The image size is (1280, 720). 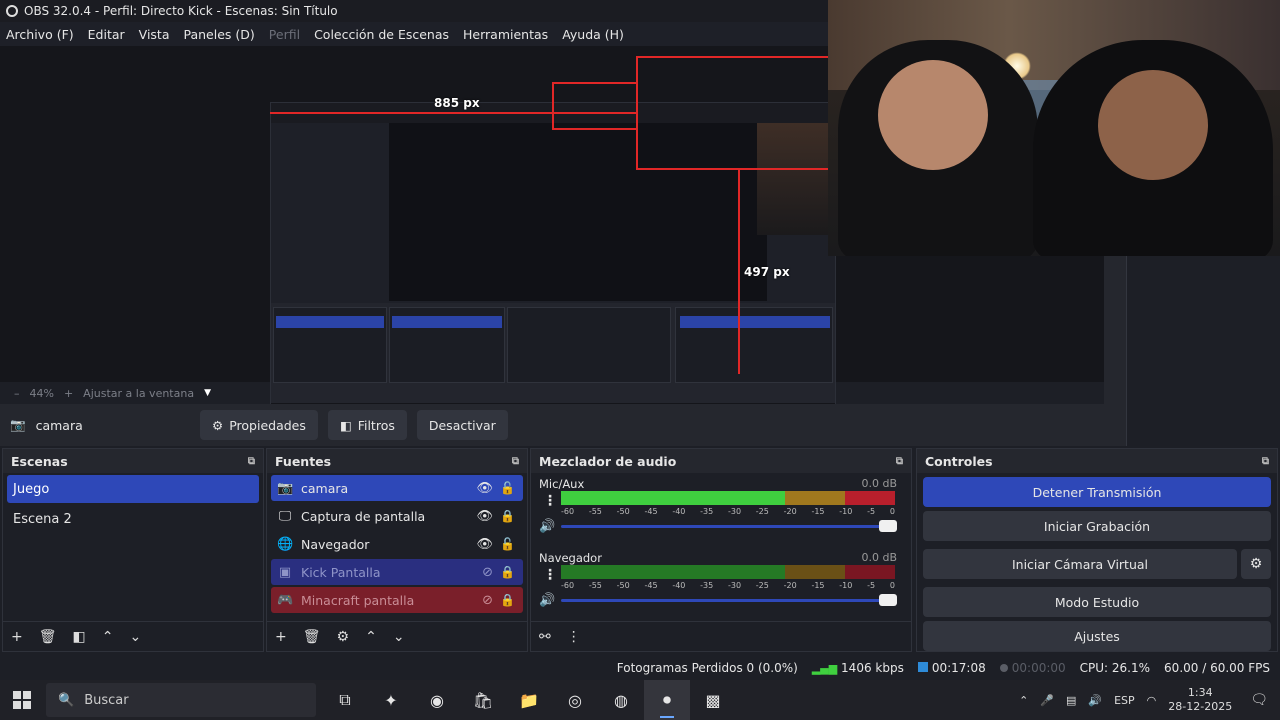 I want to click on source-label: Kick Pantalla, so click(x=341, y=572).